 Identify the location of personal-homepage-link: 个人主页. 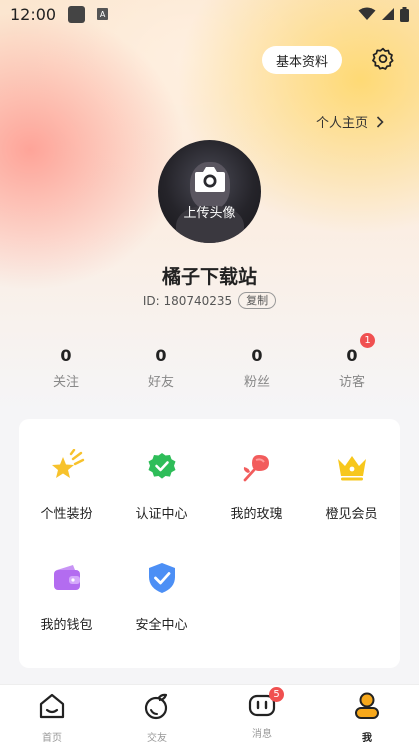
(350, 121).